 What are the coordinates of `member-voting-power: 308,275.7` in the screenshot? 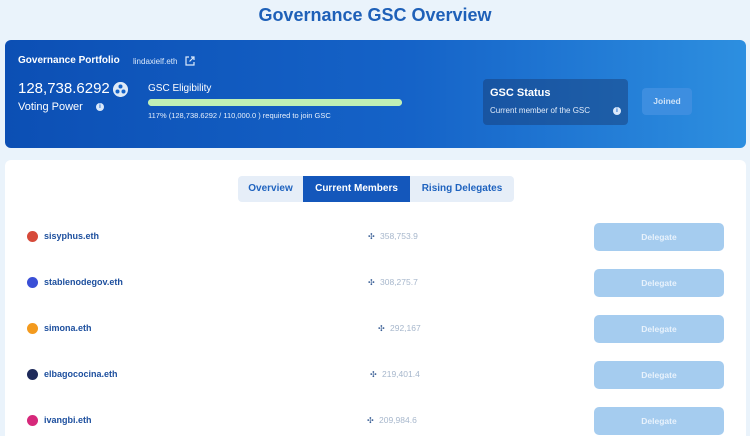 It's located at (399, 282).